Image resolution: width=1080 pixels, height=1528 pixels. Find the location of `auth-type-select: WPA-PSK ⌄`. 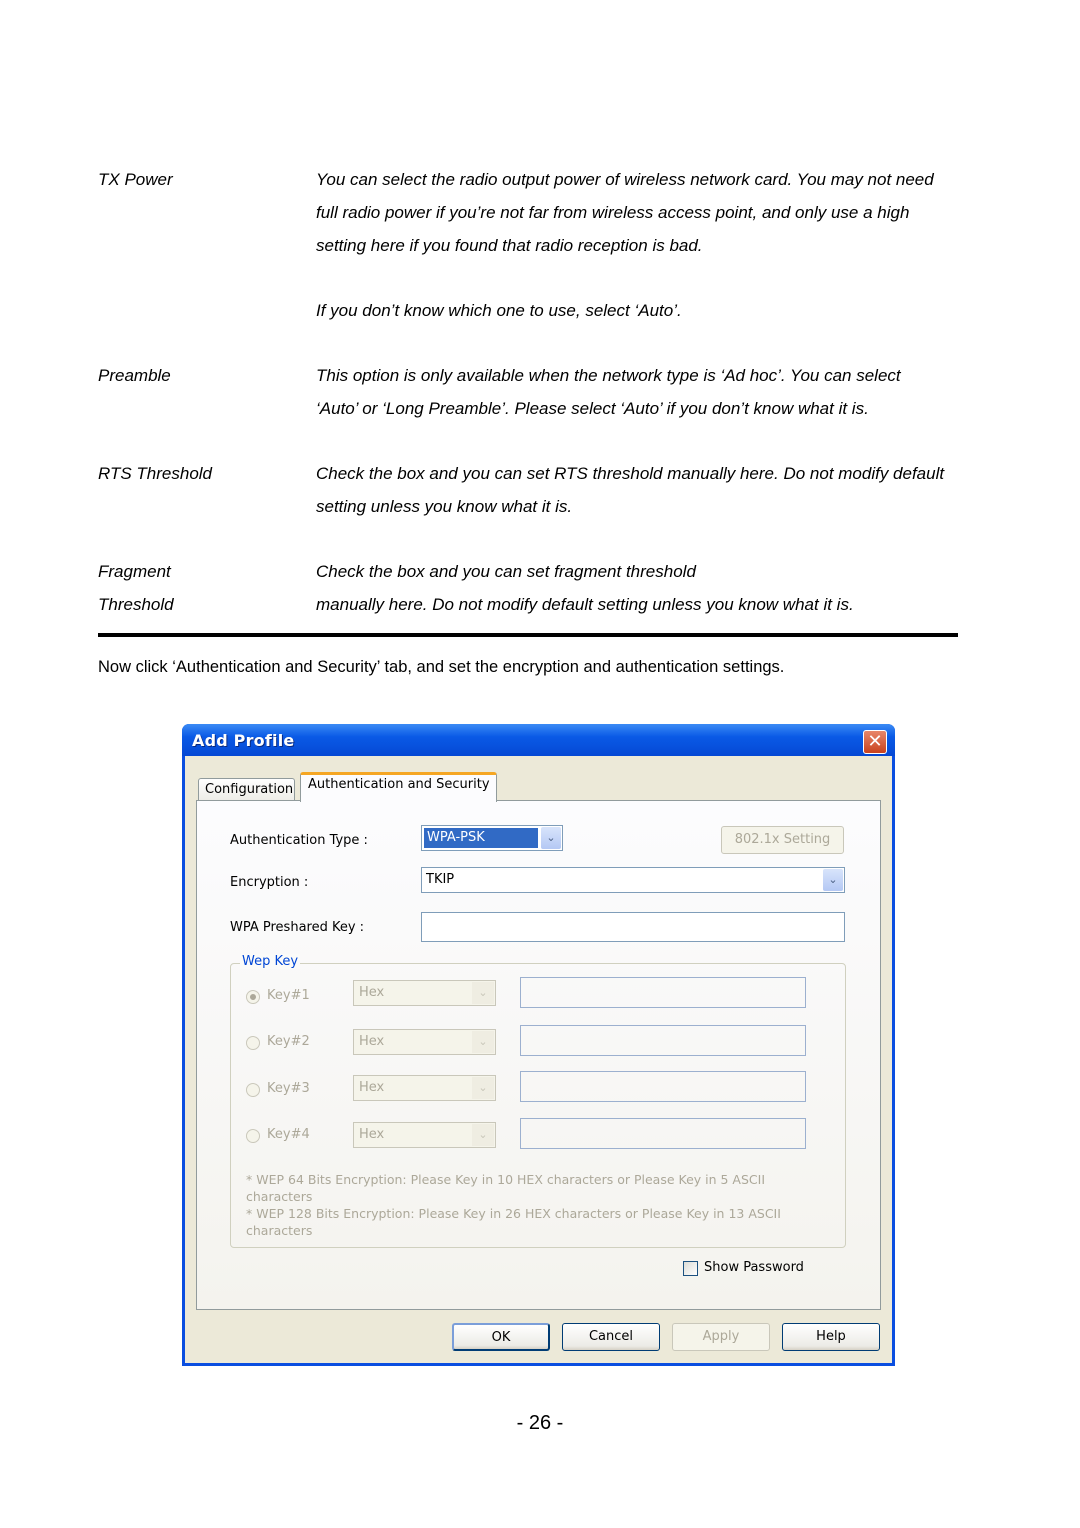

auth-type-select: WPA-PSK ⌄ is located at coordinates (492, 838).